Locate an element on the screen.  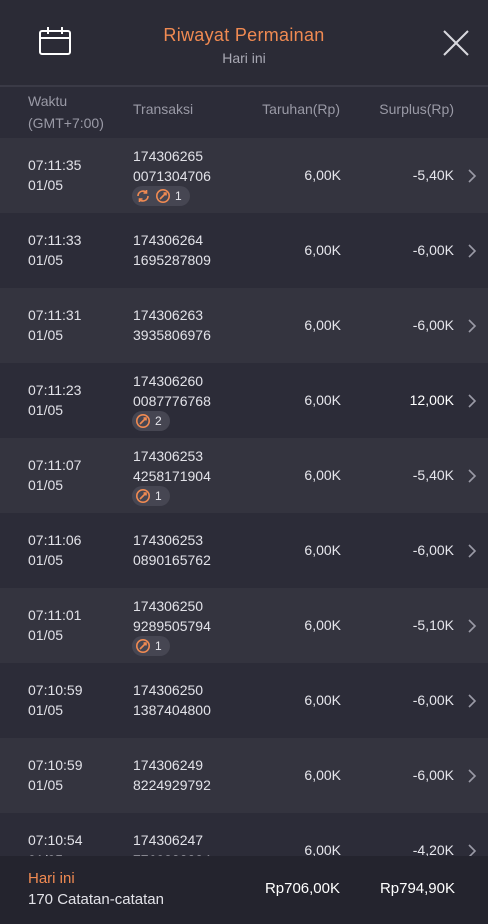
row-time: 07:10:5401/05 is located at coordinates (55, 844).